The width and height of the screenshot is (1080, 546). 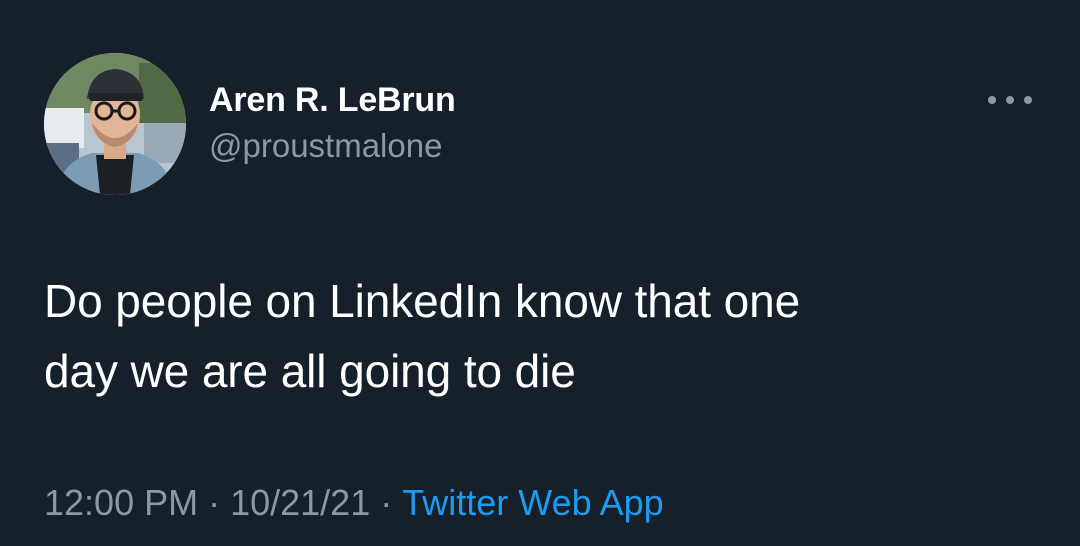 I want to click on handle: @proustmalone, so click(x=332, y=146).